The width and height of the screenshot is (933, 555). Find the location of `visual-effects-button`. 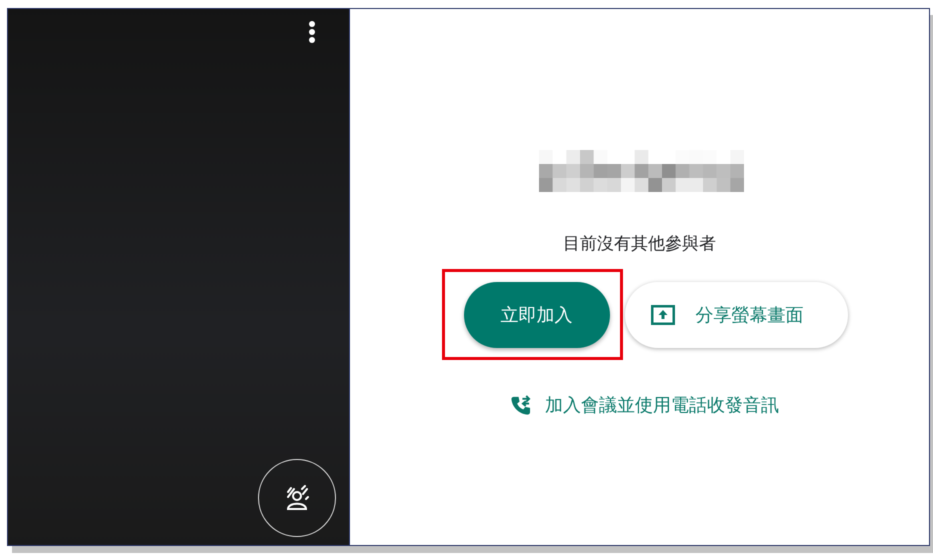

visual-effects-button is located at coordinates (297, 498).